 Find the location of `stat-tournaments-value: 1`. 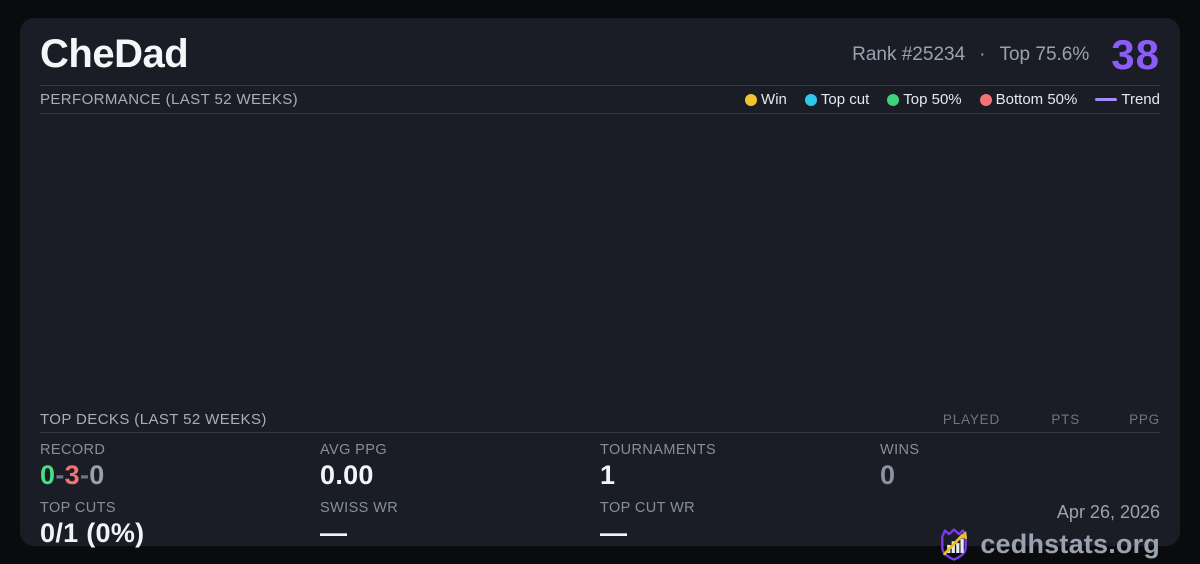

stat-tournaments-value: 1 is located at coordinates (608, 475).